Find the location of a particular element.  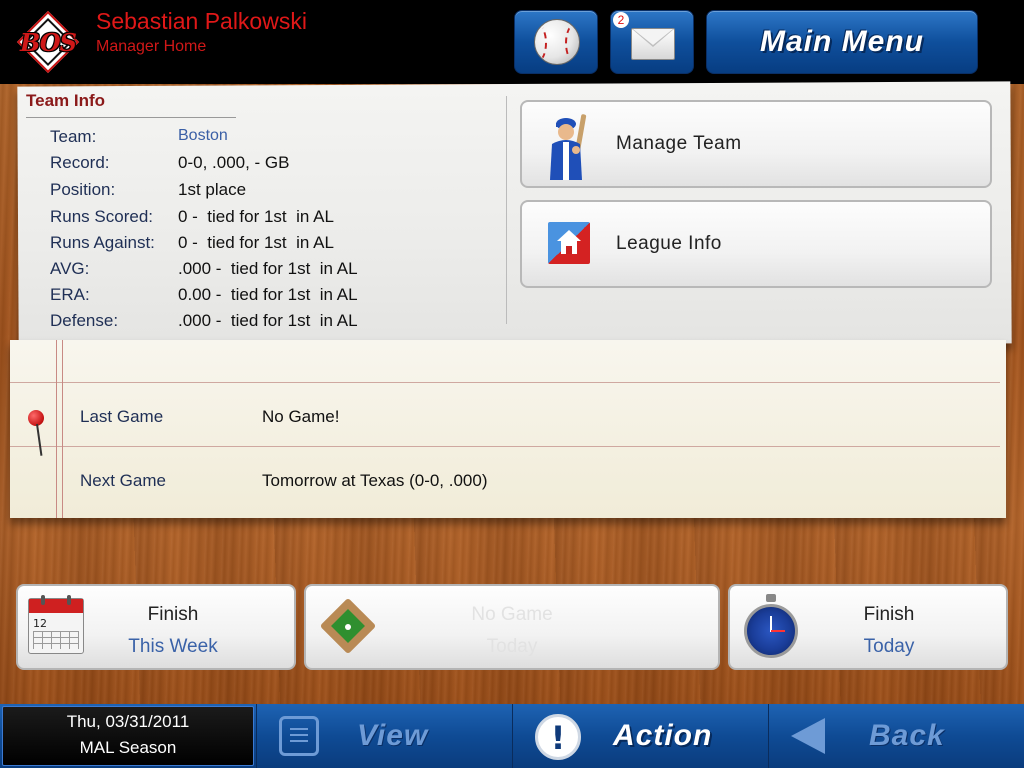

last-game-value: No Game! is located at coordinates (301, 416).